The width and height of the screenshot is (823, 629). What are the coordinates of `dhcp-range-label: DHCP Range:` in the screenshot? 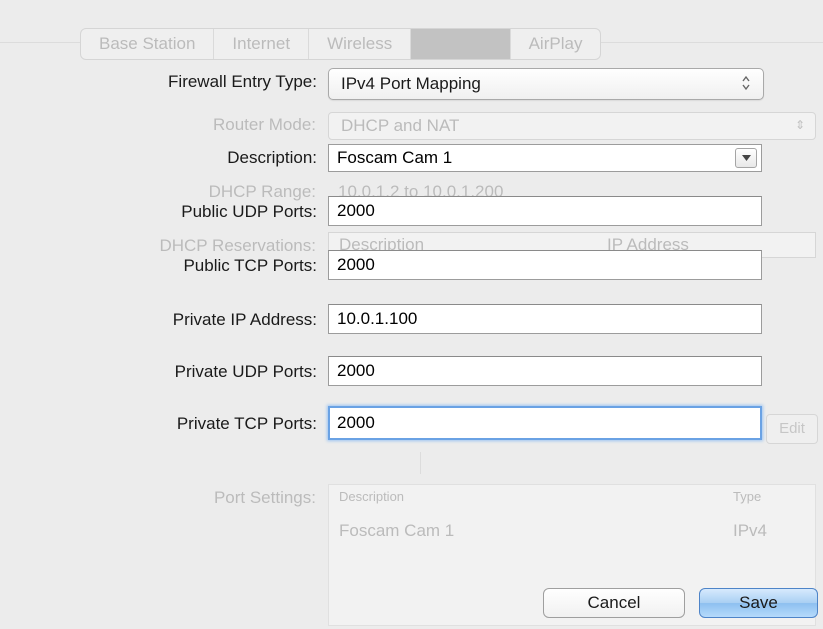 It's located at (262, 191).